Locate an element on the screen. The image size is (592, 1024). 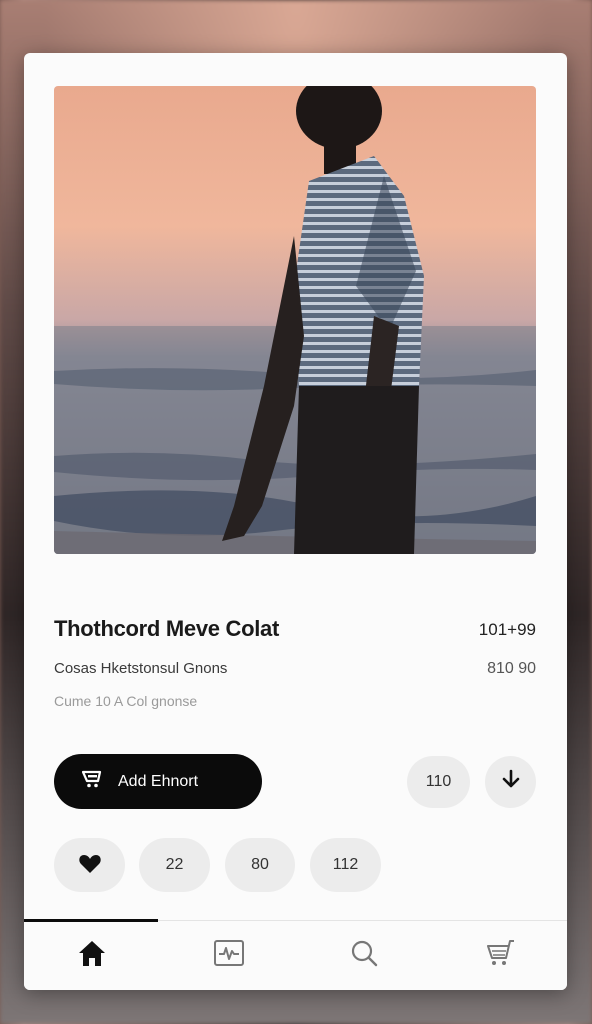
add-to-cart-button: Add Ehnort is located at coordinates (158, 781).